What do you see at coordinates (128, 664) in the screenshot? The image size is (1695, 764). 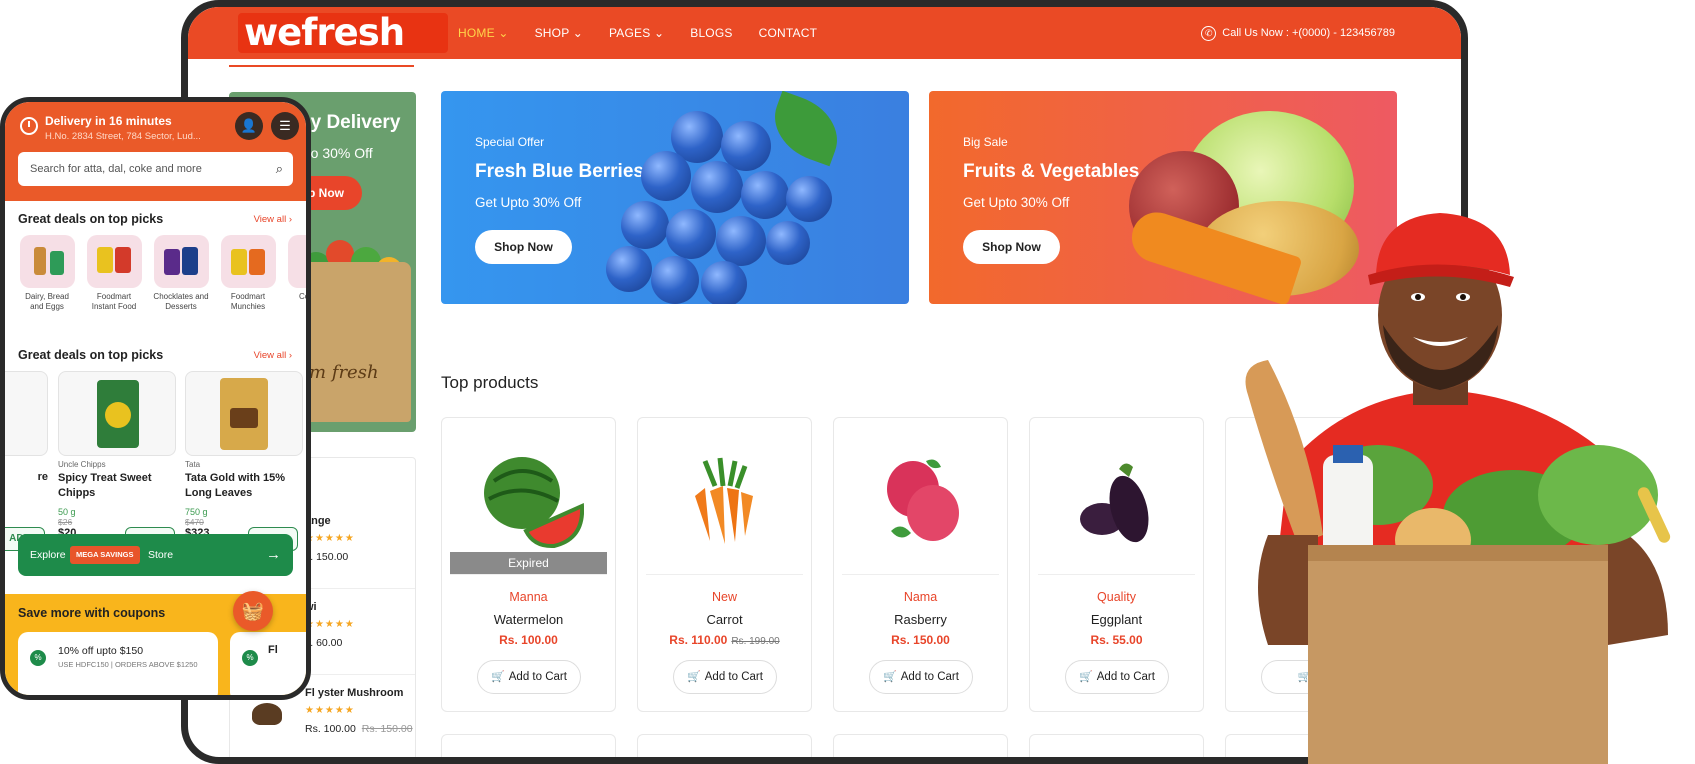 I see `coupon-subtitle: USE HDFC150 | ORDERS ABOVE $1250` at bounding box center [128, 664].